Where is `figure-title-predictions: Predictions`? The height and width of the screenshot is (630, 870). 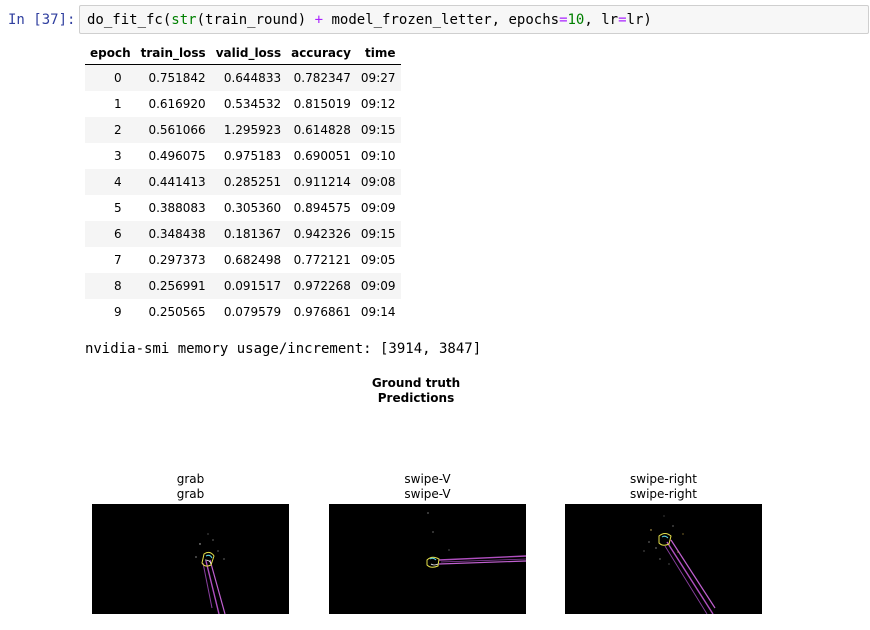 figure-title-predictions: Predictions is located at coordinates (416, 398).